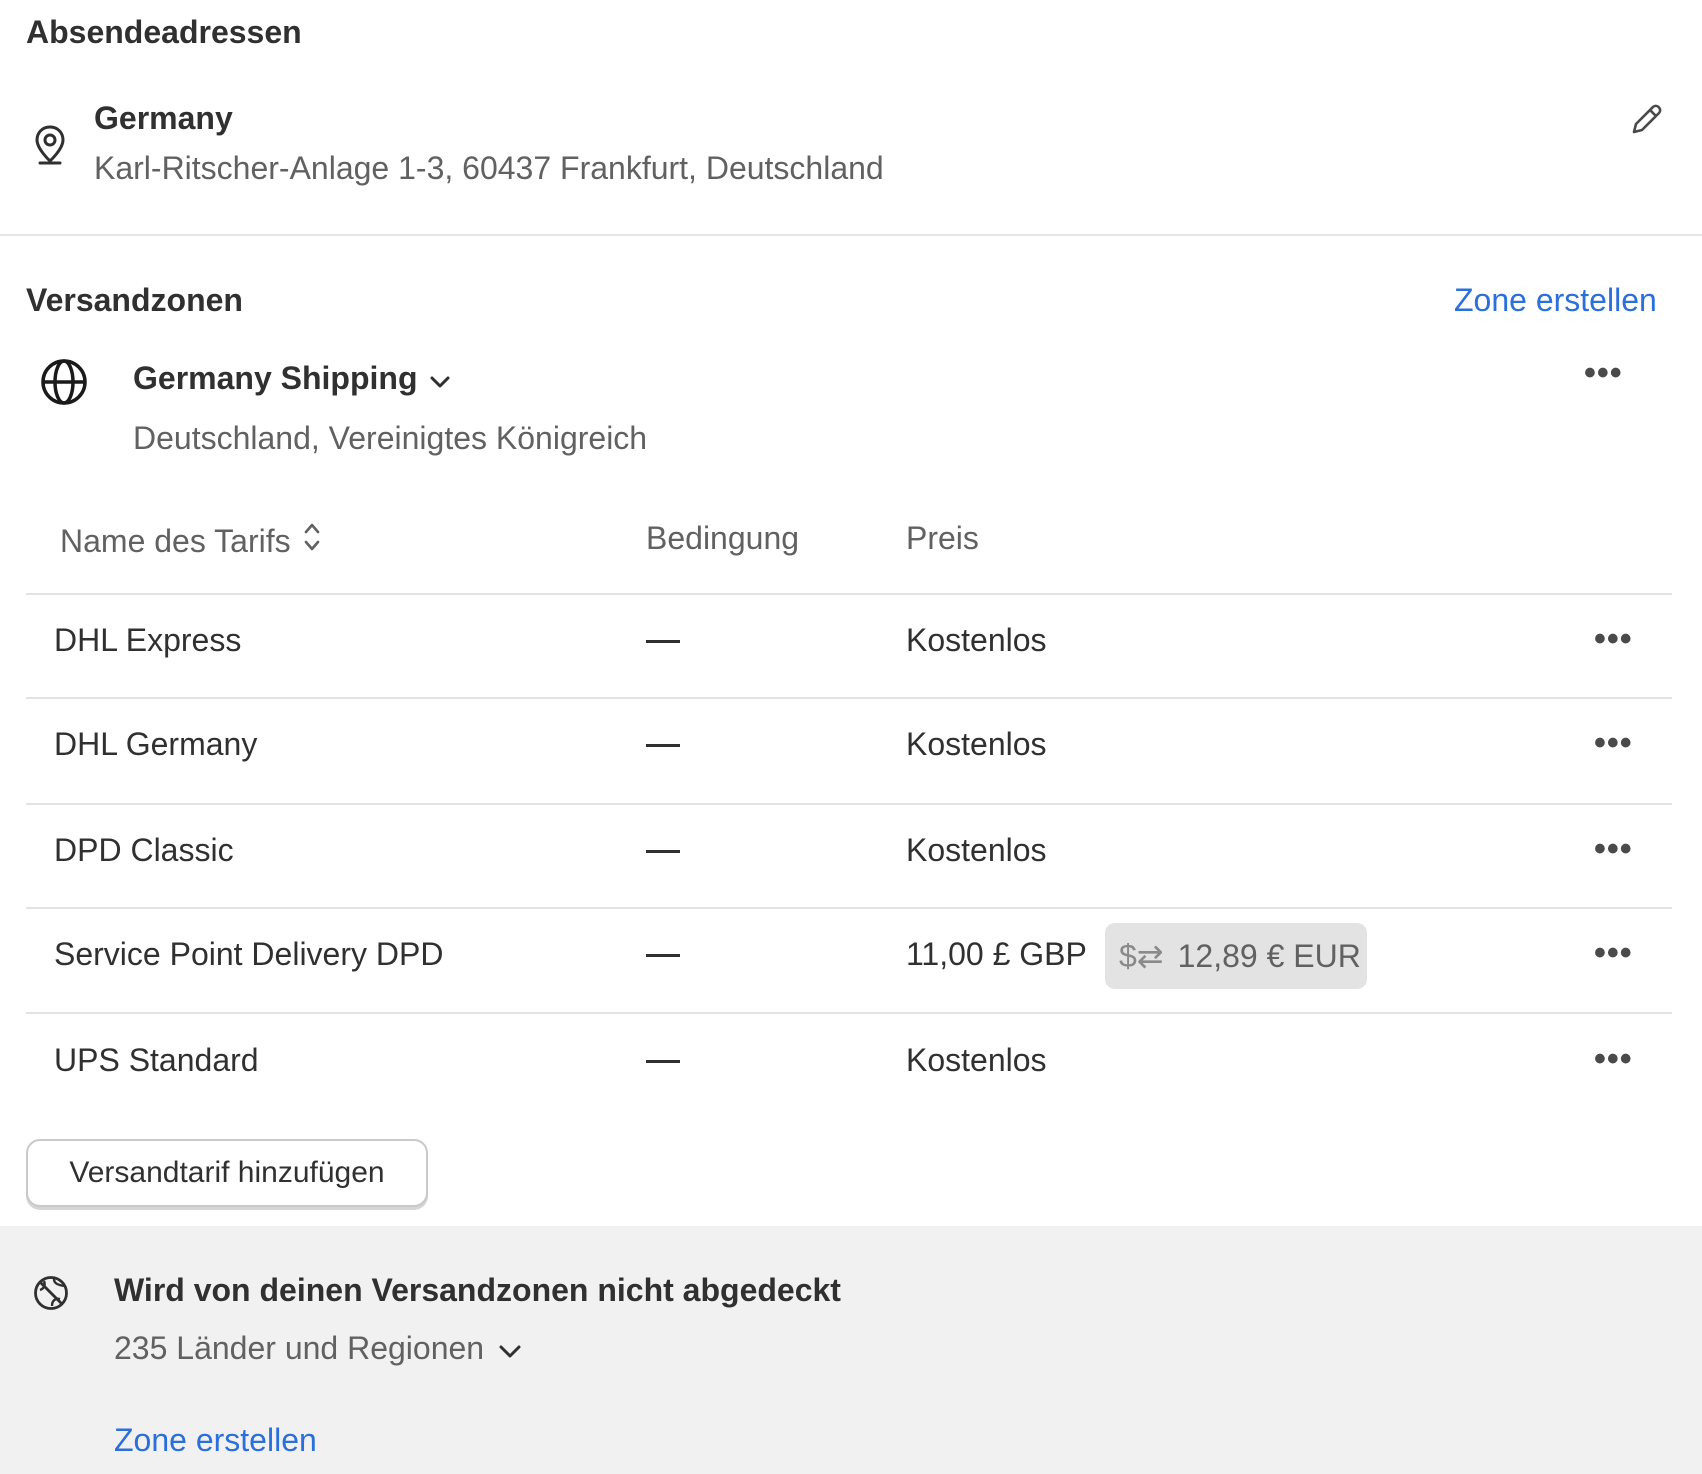 The height and width of the screenshot is (1474, 1702). I want to click on uncovered-countries-dropdown: 235 Länder und Regionen, so click(318, 1348).